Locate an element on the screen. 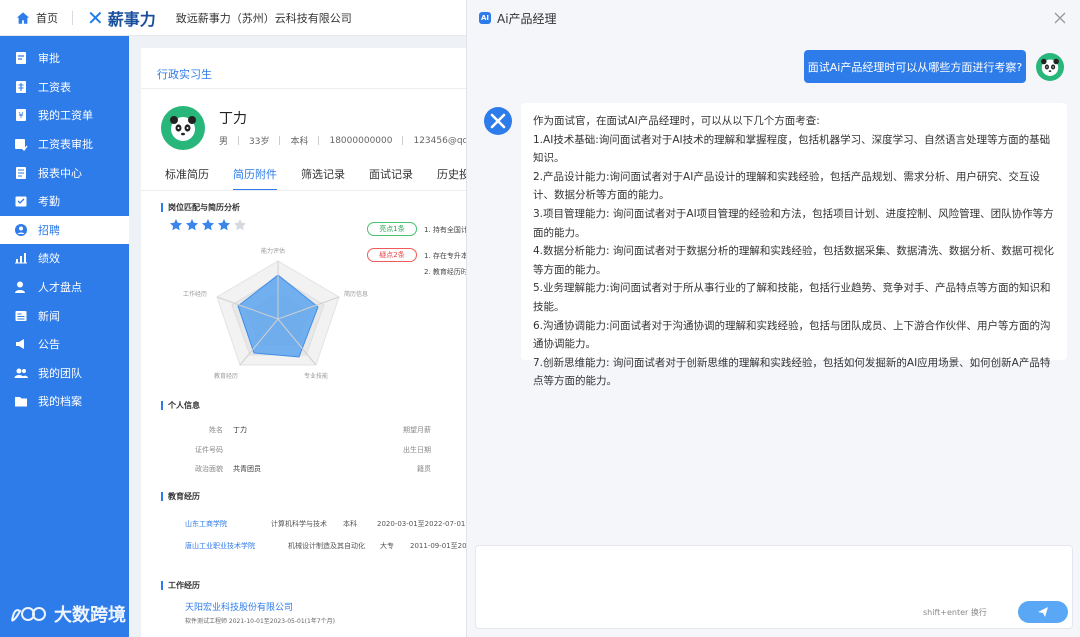 The image size is (1080, 637). approval-icon is located at coordinates (21, 58).